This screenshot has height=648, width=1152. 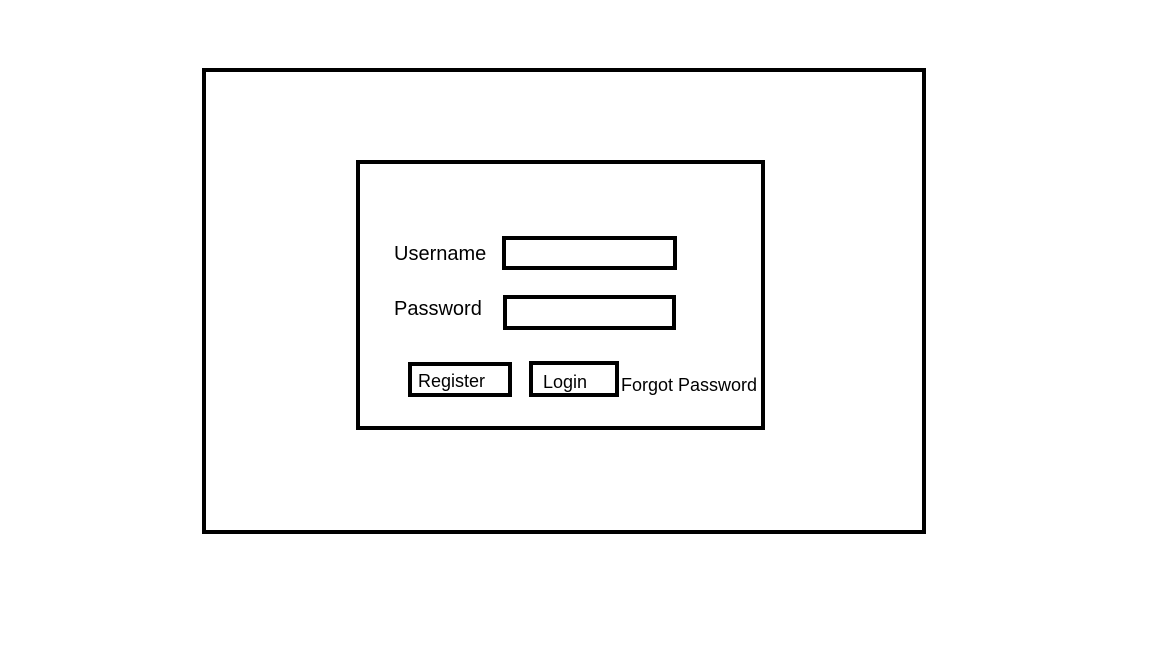 I want to click on password-label: Password, so click(x=438, y=309).